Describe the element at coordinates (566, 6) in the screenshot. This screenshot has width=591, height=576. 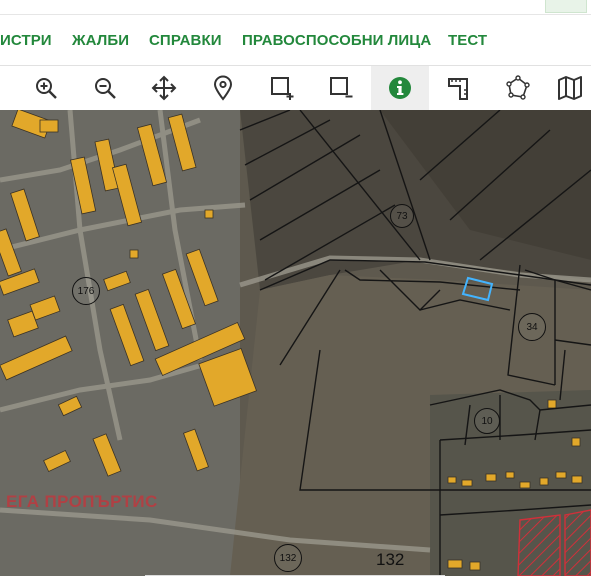
I see `top-right-tab` at that location.